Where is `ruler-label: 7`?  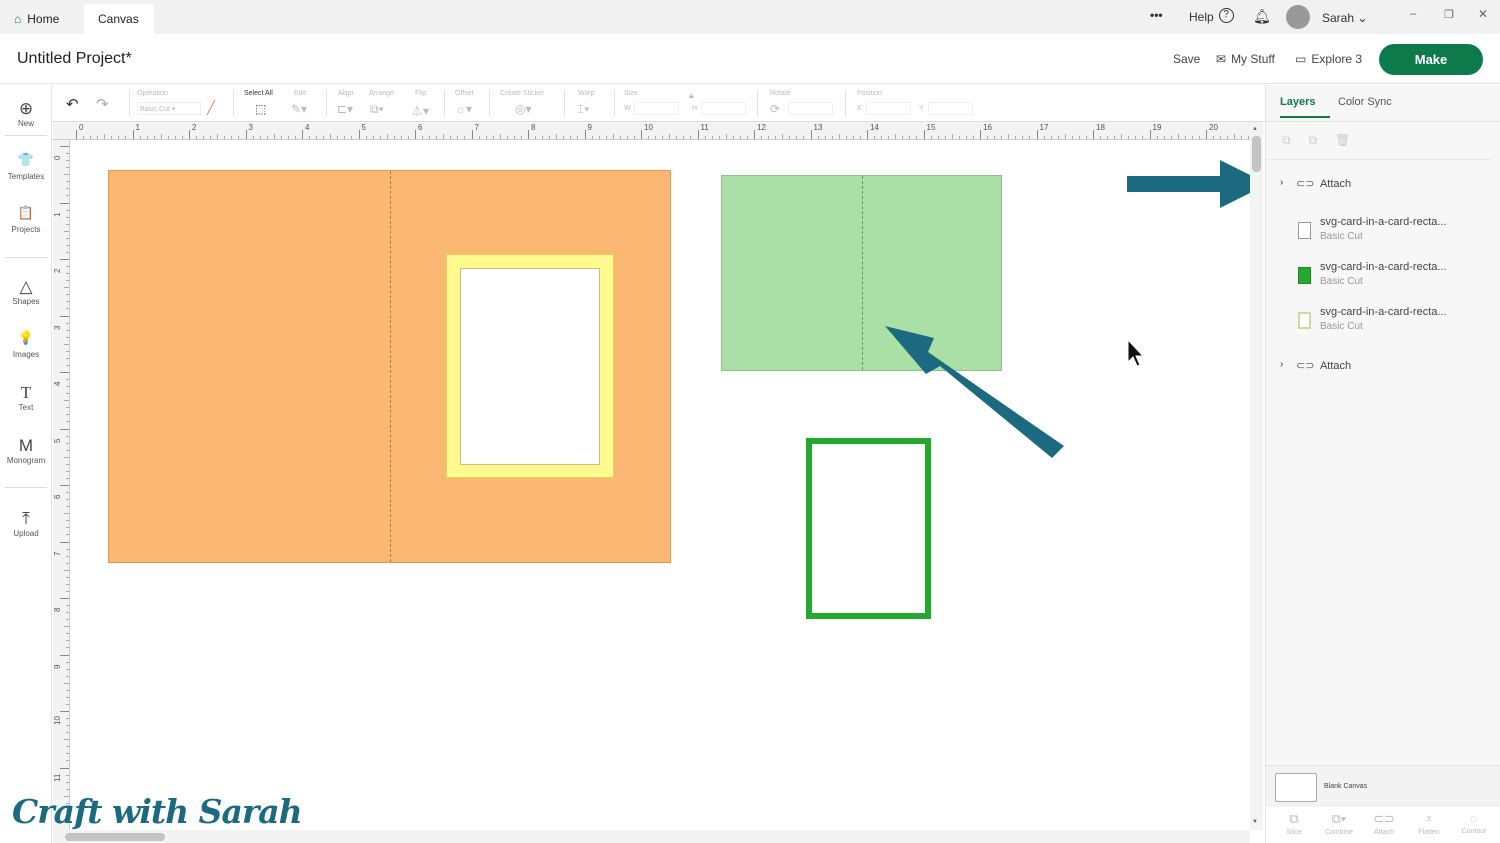
ruler-label: 7 is located at coordinates (476, 127).